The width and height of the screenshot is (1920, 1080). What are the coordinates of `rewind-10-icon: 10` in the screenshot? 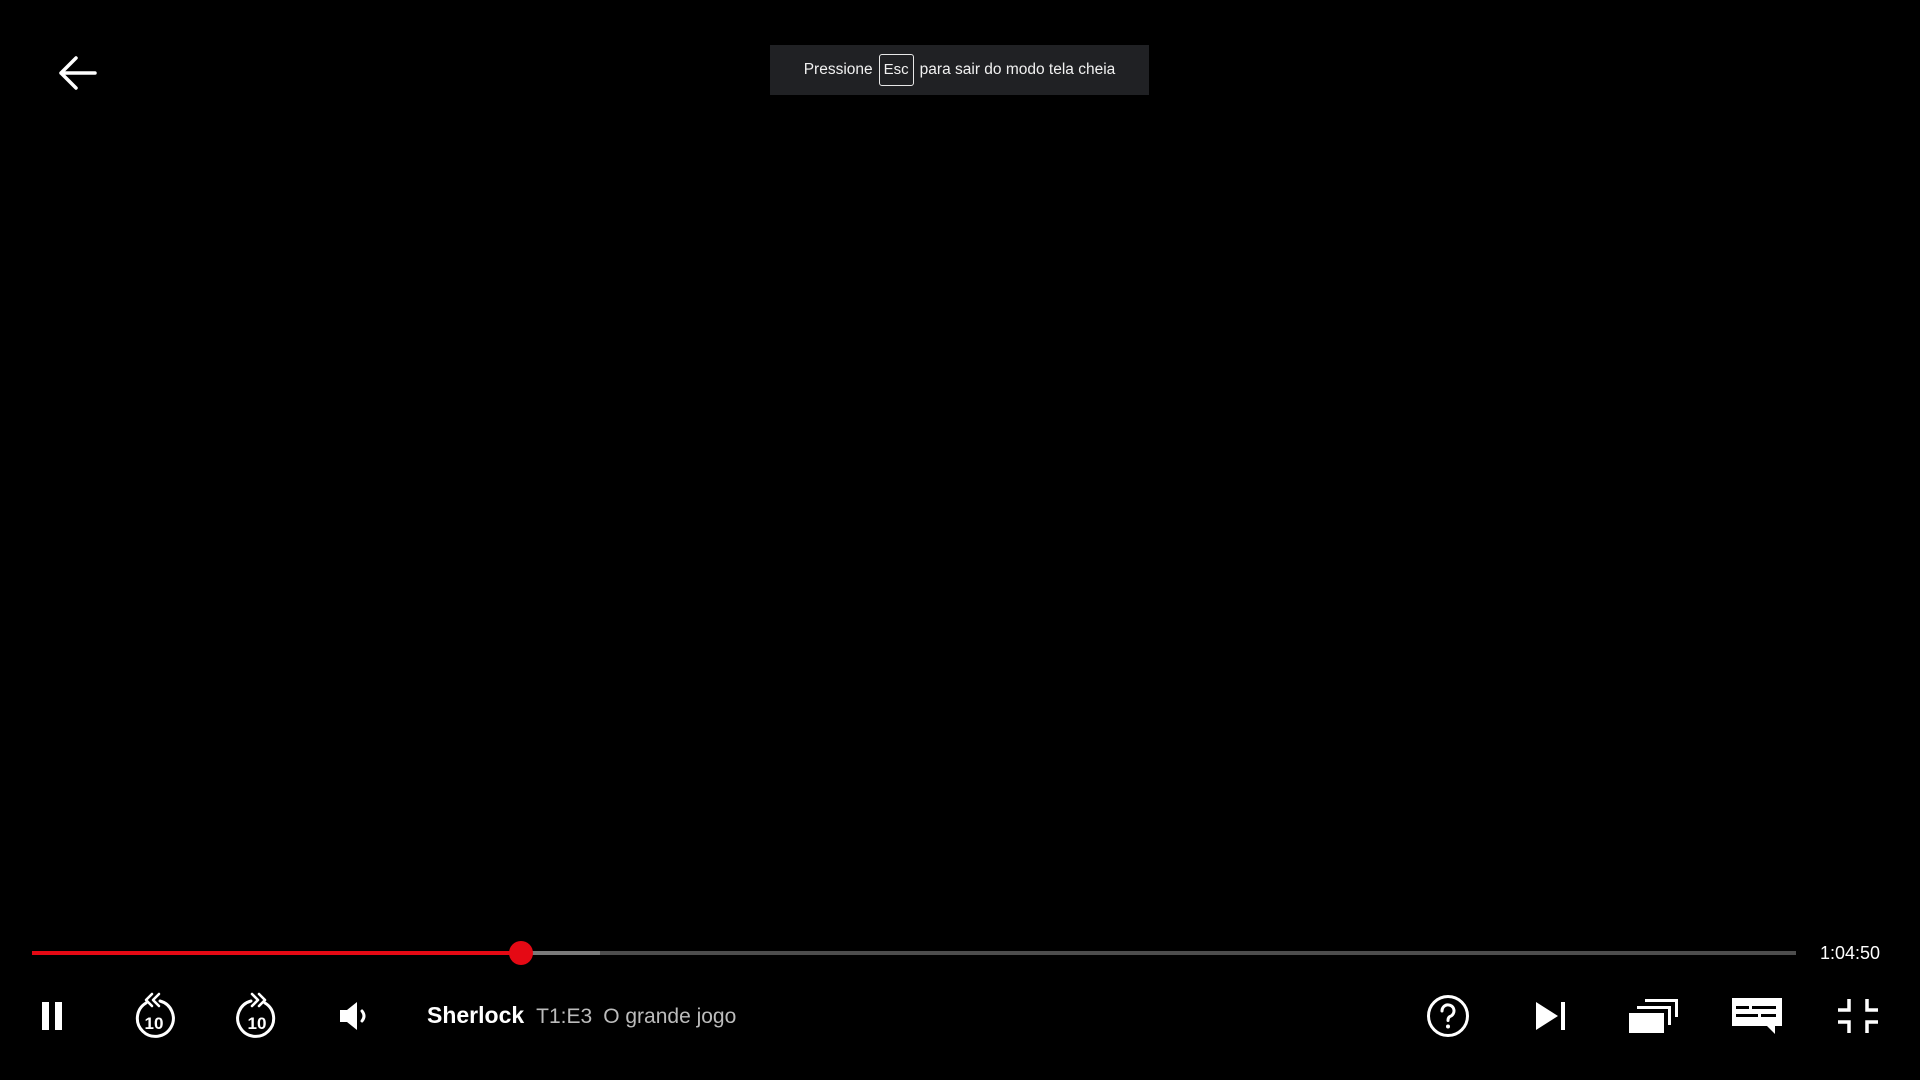 It's located at (155, 1015).